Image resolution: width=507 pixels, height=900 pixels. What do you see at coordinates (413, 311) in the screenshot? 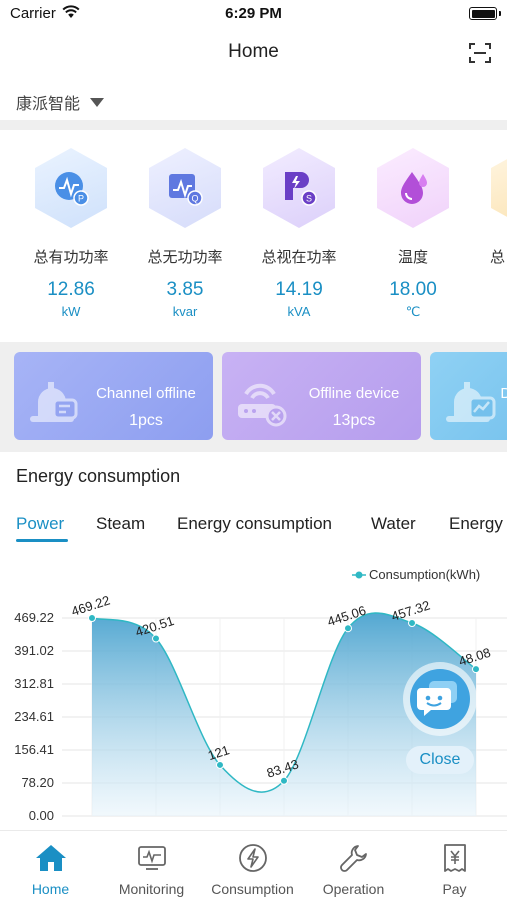
I see `metric-unit: ℃` at bounding box center [413, 311].